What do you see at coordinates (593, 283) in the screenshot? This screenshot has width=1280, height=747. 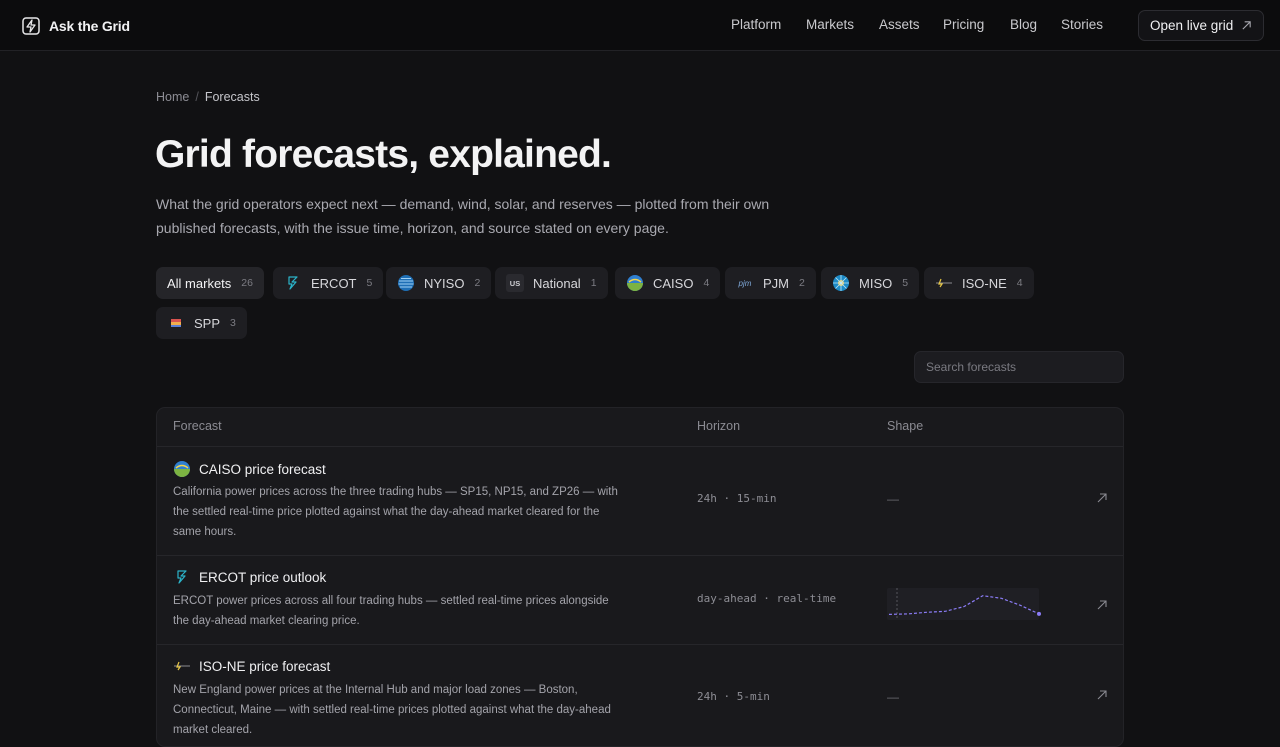 I see `filter-chip-count: 1` at bounding box center [593, 283].